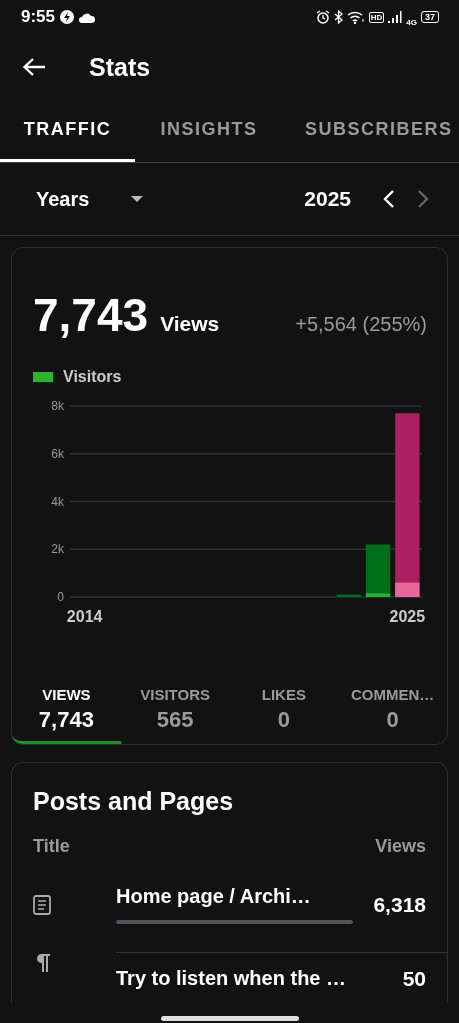 This screenshot has width=459, height=1023. Describe the element at coordinates (92, 377) in the screenshot. I see `legend-label: Visitors` at that location.